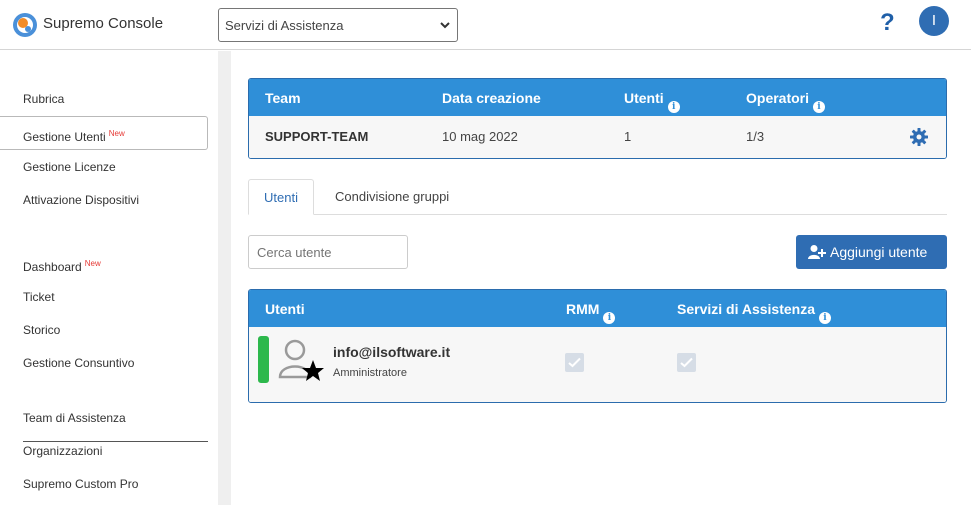 This screenshot has width=971, height=505. What do you see at coordinates (879, 252) in the screenshot?
I see `add-user-label: Aggiungi utente` at bounding box center [879, 252].